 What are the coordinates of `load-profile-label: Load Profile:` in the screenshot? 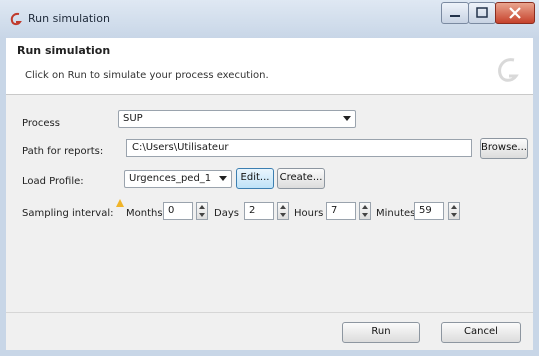 It's located at (53, 181).